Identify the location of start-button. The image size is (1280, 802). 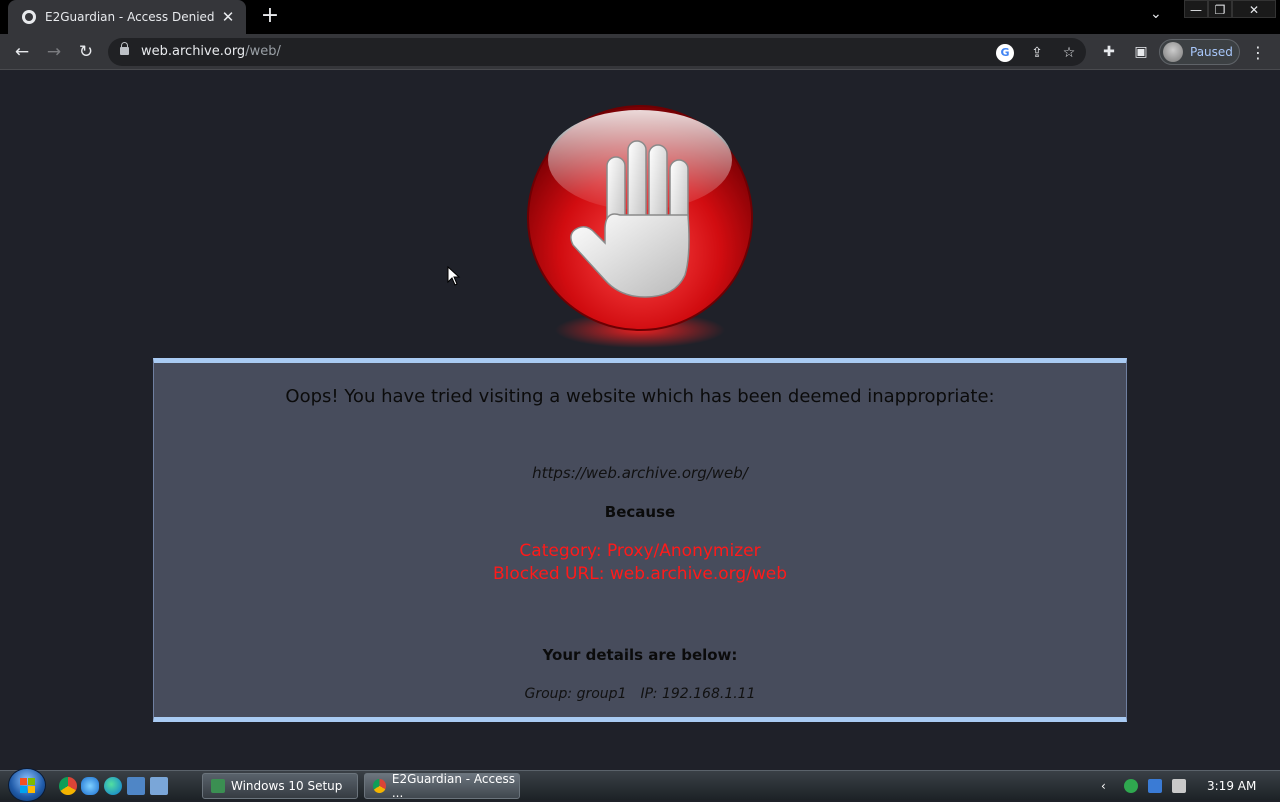
(27, 785).